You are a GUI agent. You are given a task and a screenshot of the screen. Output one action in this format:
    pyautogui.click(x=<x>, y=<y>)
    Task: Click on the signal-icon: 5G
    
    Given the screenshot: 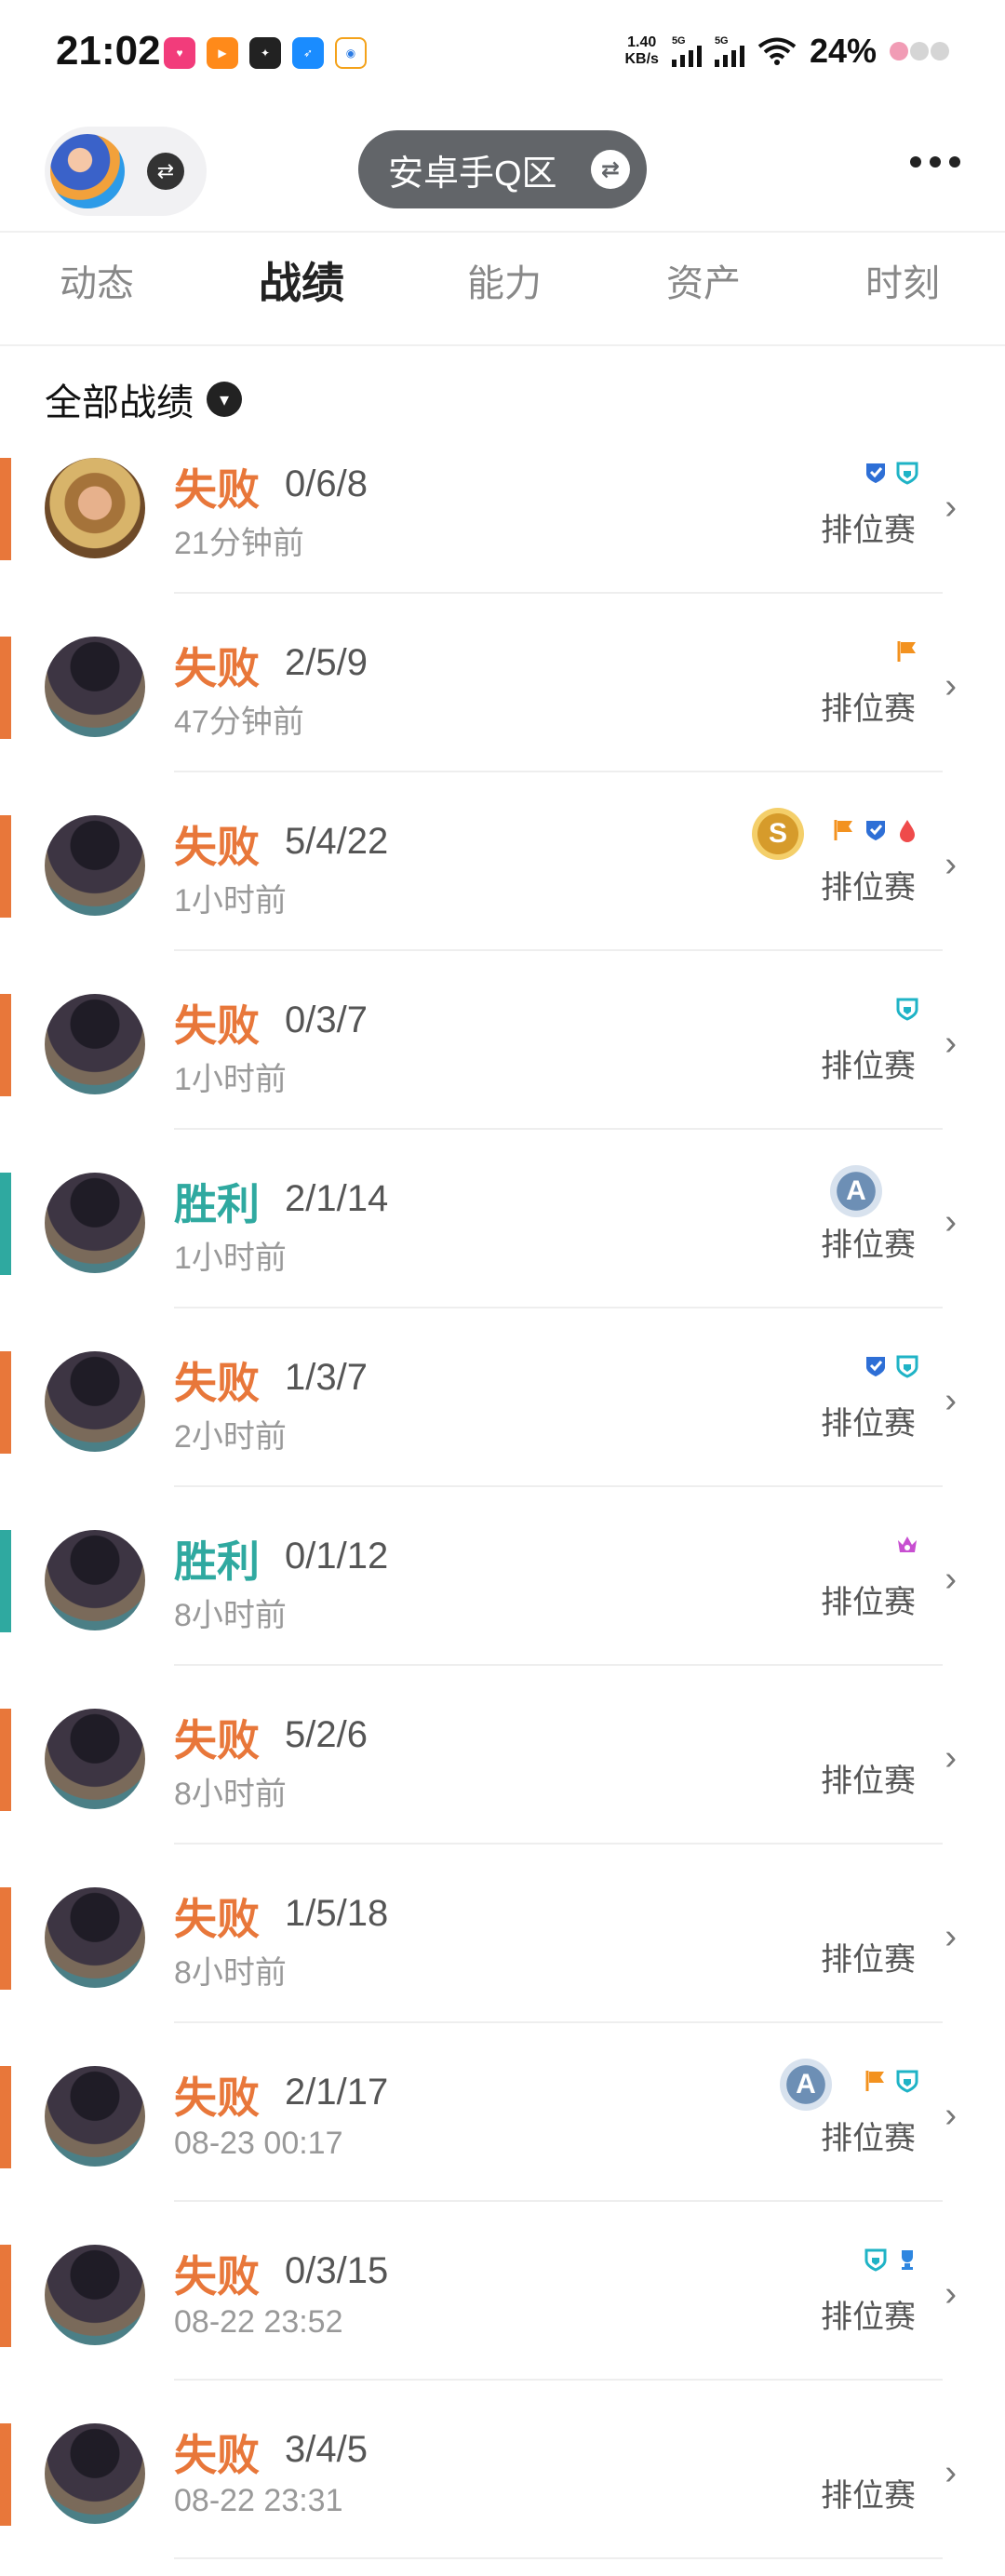 What is the action you would take?
    pyautogui.click(x=686, y=51)
    